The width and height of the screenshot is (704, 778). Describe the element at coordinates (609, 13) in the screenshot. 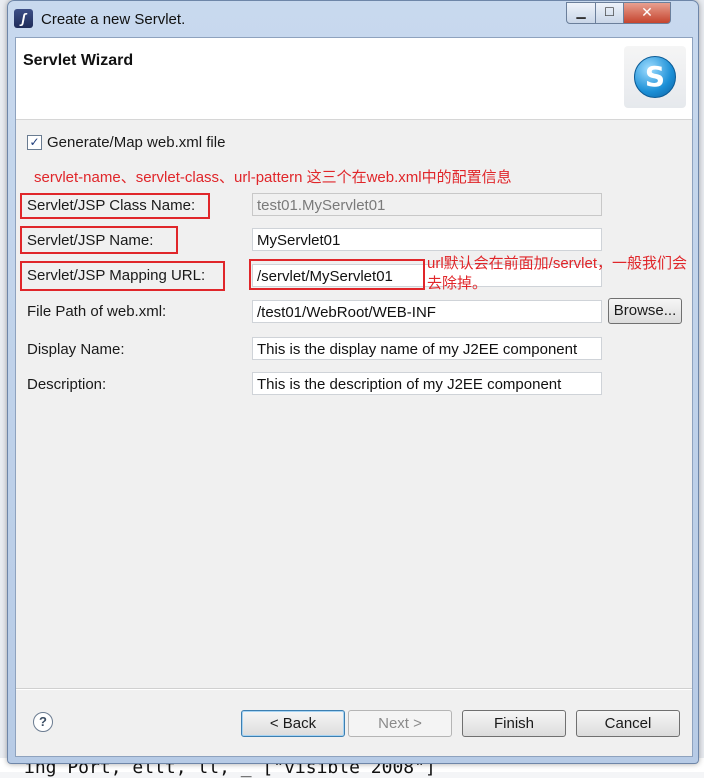

I see `maximize-button: ☐` at that location.